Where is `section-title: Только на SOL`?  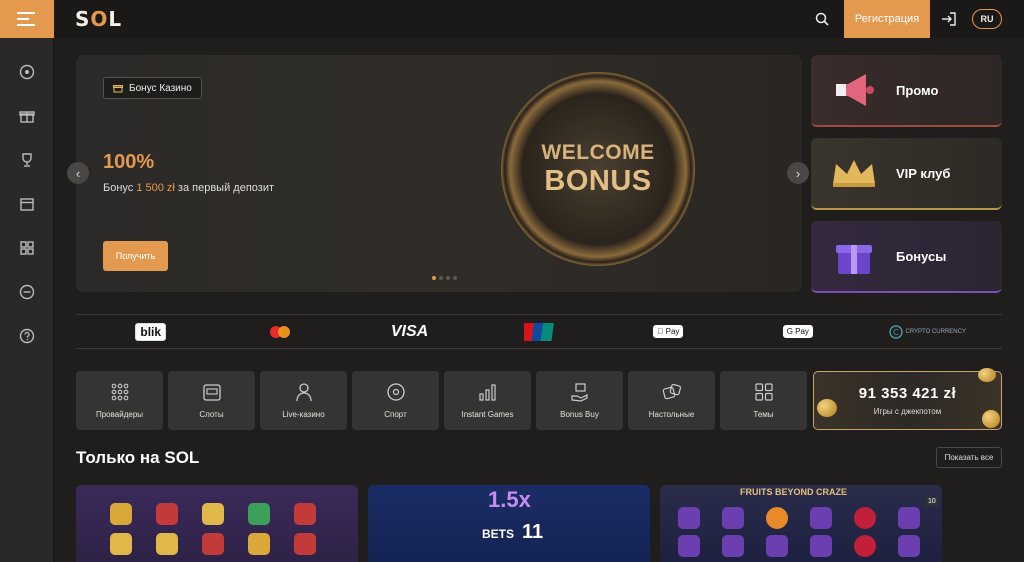
section-title: Только на SOL is located at coordinates (138, 457).